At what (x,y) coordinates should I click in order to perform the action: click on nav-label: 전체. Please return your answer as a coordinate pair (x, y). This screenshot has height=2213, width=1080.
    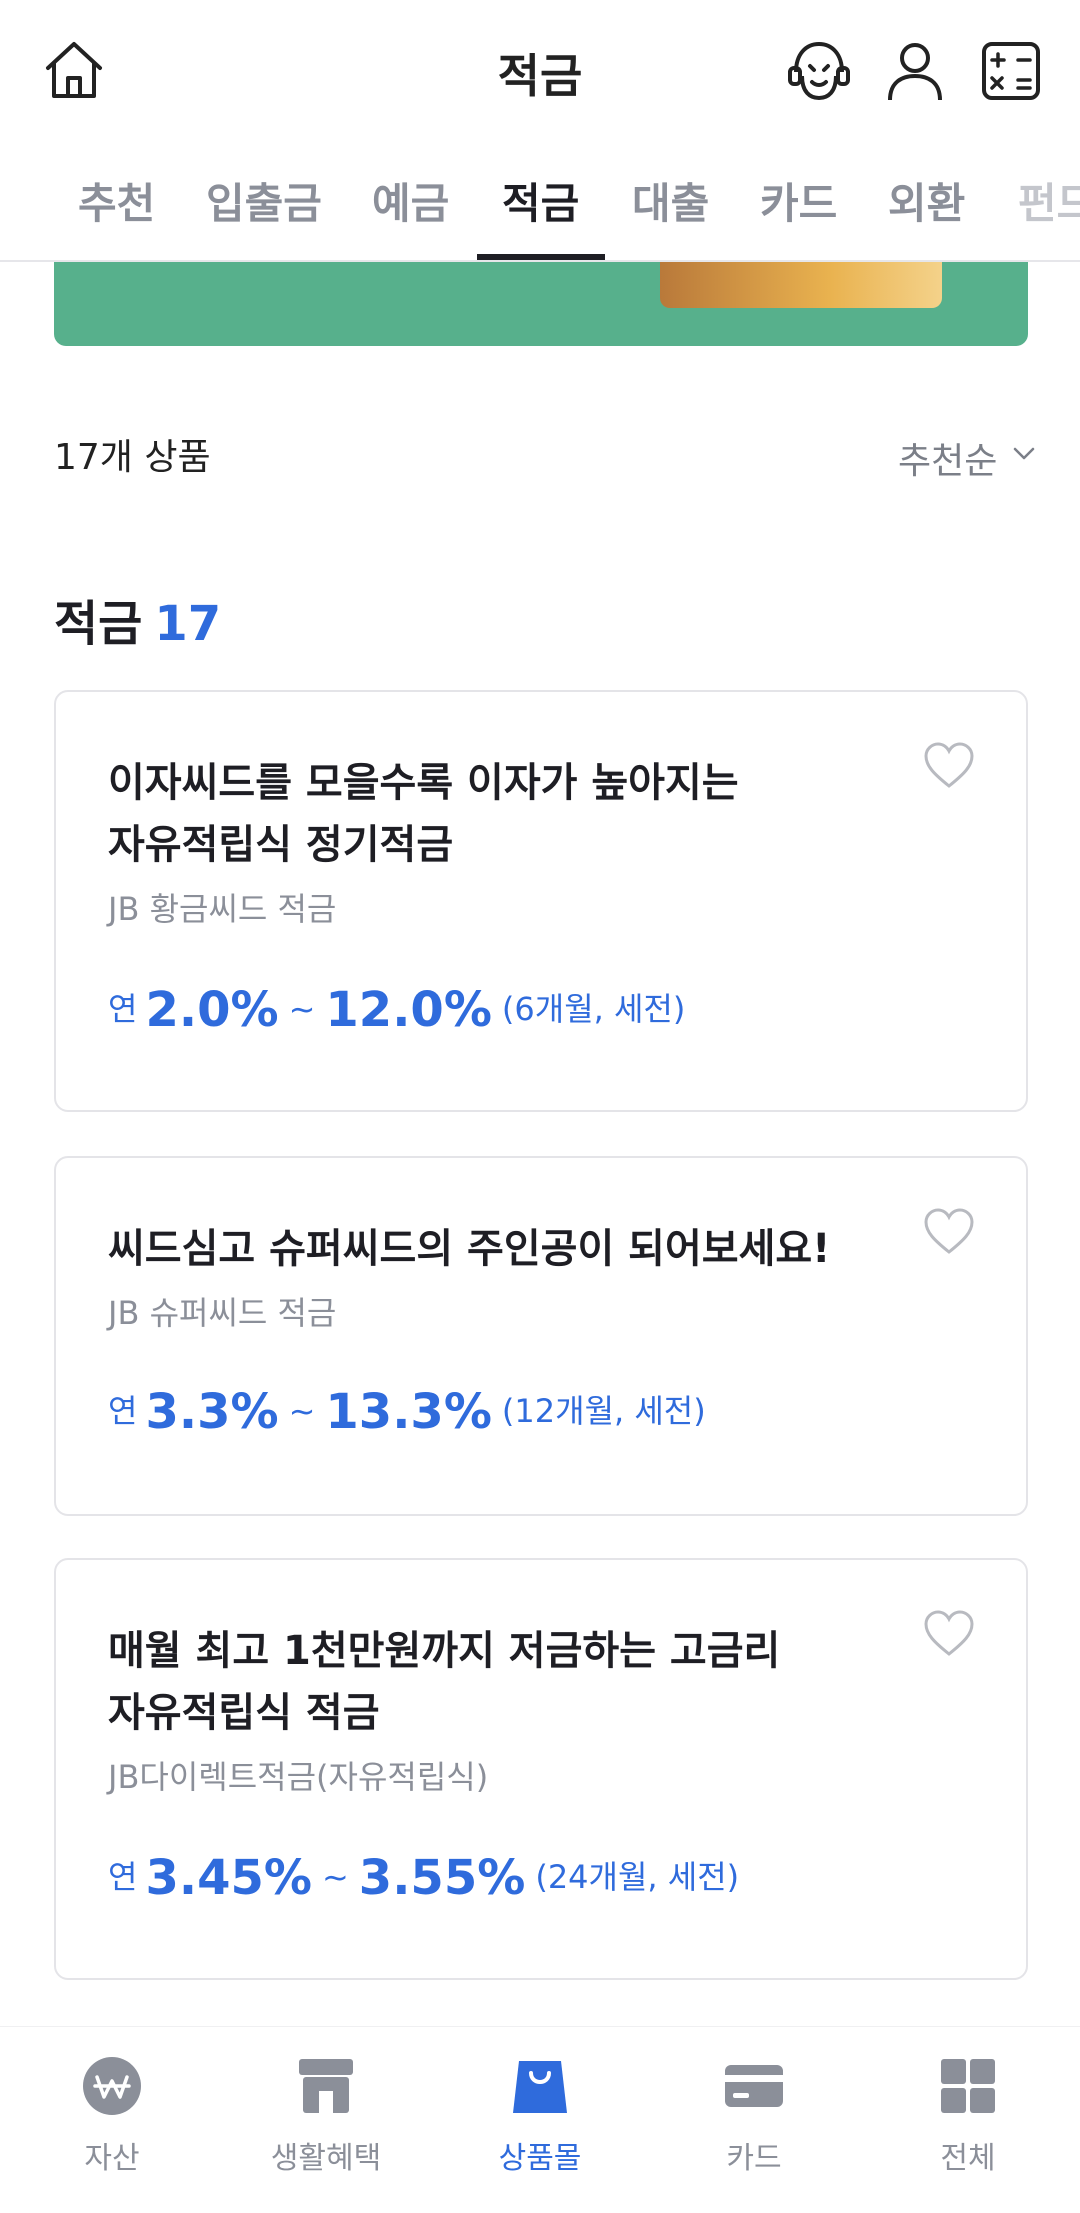
    Looking at the image, I should click on (968, 2158).